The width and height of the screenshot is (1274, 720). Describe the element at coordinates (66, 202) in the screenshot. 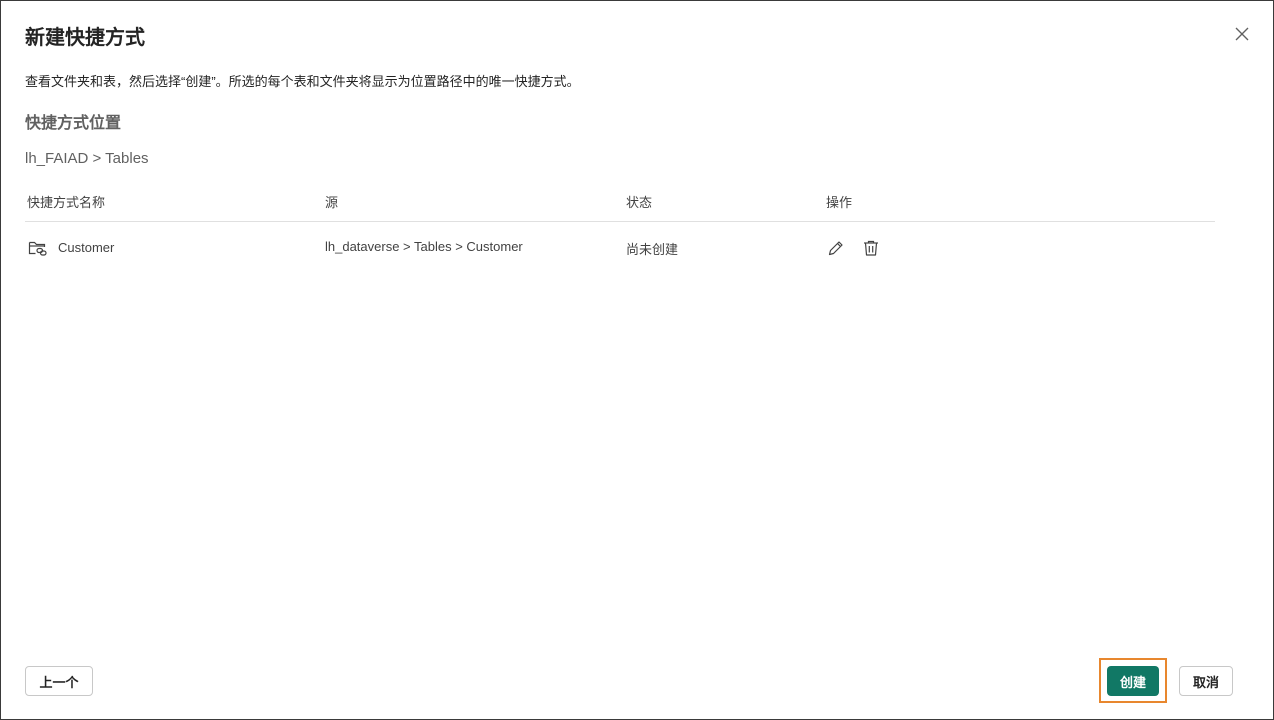

I see `column-header-name: 快捷方式名称` at that location.